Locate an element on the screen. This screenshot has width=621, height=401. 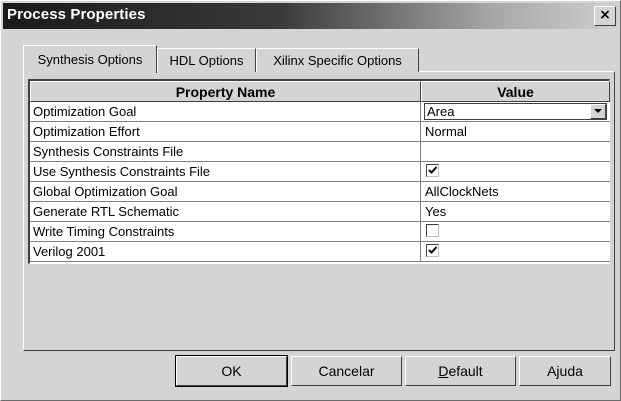
default-button: Default is located at coordinates (460, 371).